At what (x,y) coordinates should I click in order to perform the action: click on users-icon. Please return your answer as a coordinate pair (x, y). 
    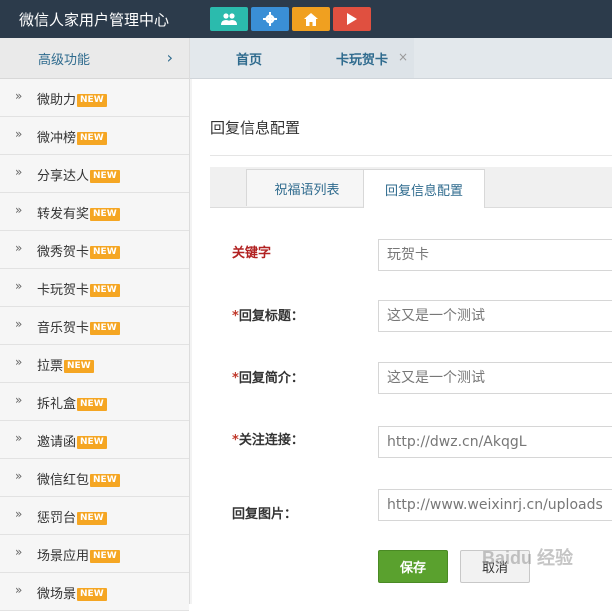
    Looking at the image, I should click on (229, 19).